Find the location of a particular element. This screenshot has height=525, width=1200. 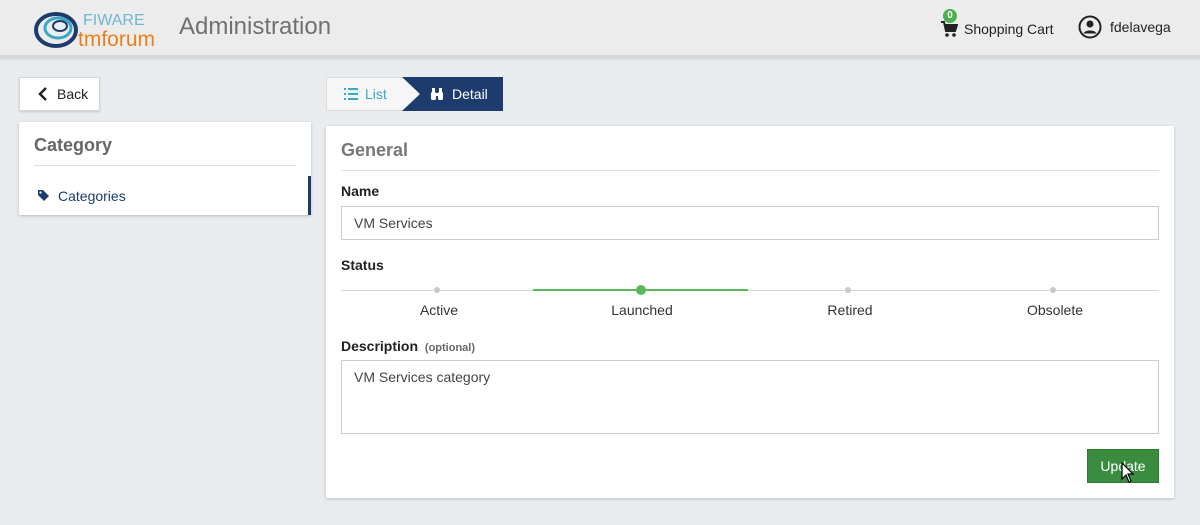

name-input is located at coordinates (750, 223).